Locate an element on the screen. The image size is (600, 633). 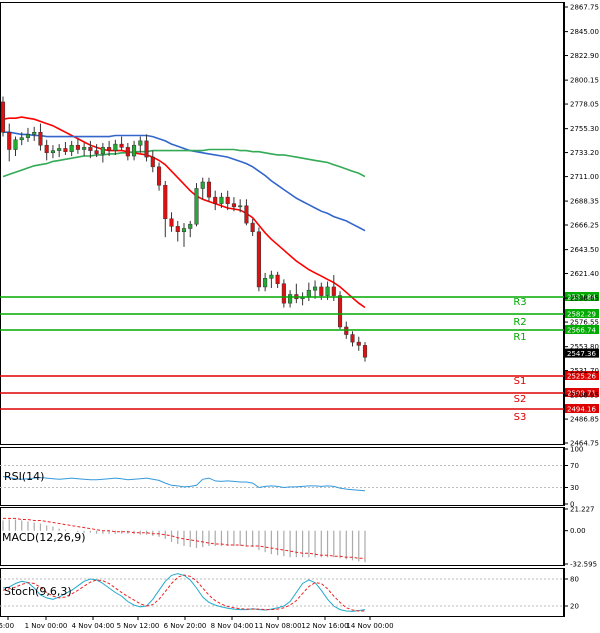
macd-tick-label: 21.227 is located at coordinates (582, 510).